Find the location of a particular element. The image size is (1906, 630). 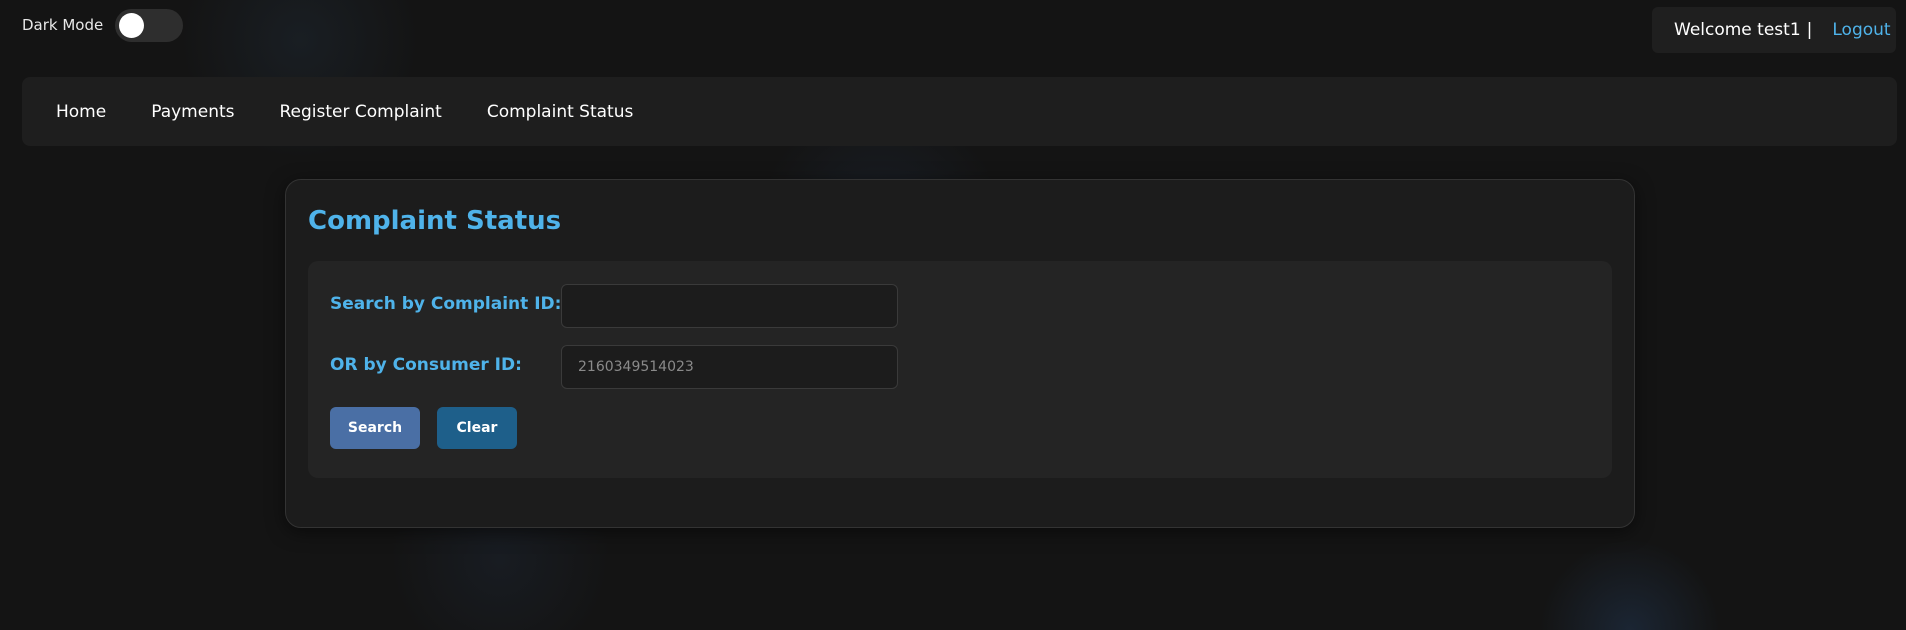

complaint-id-input is located at coordinates (729, 306).